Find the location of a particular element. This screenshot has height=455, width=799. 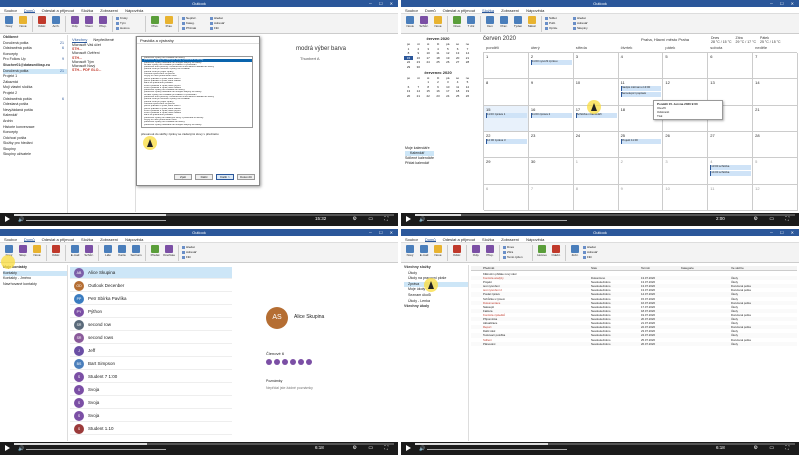

col-subject: Předmět is located at coordinates (531, 268).